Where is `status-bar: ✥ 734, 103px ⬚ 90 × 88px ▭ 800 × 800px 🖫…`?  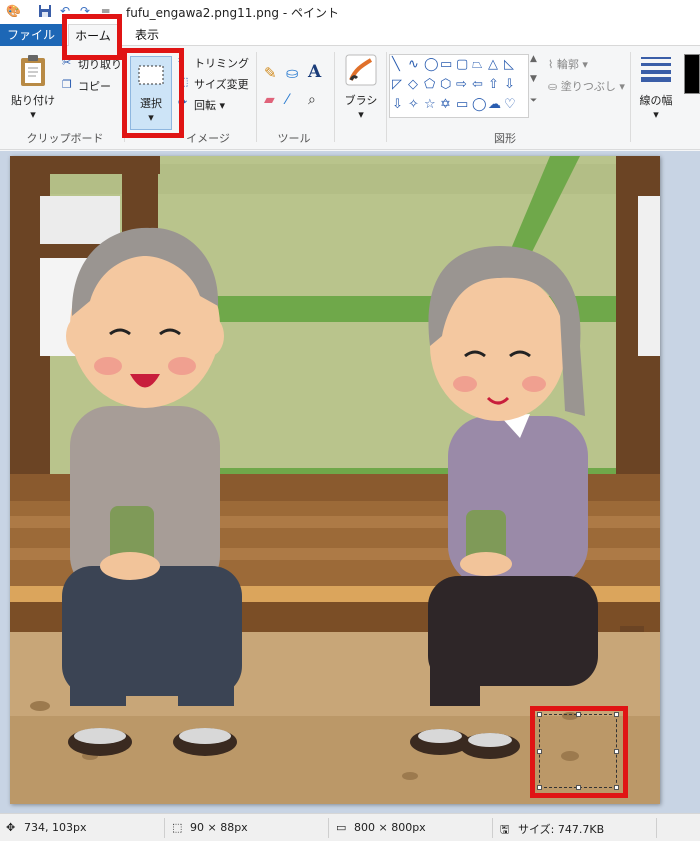
status-bar: ✥ 734, 103px ⬚ 90 × 88px ▭ 800 × 800px 🖫… is located at coordinates (350, 827).